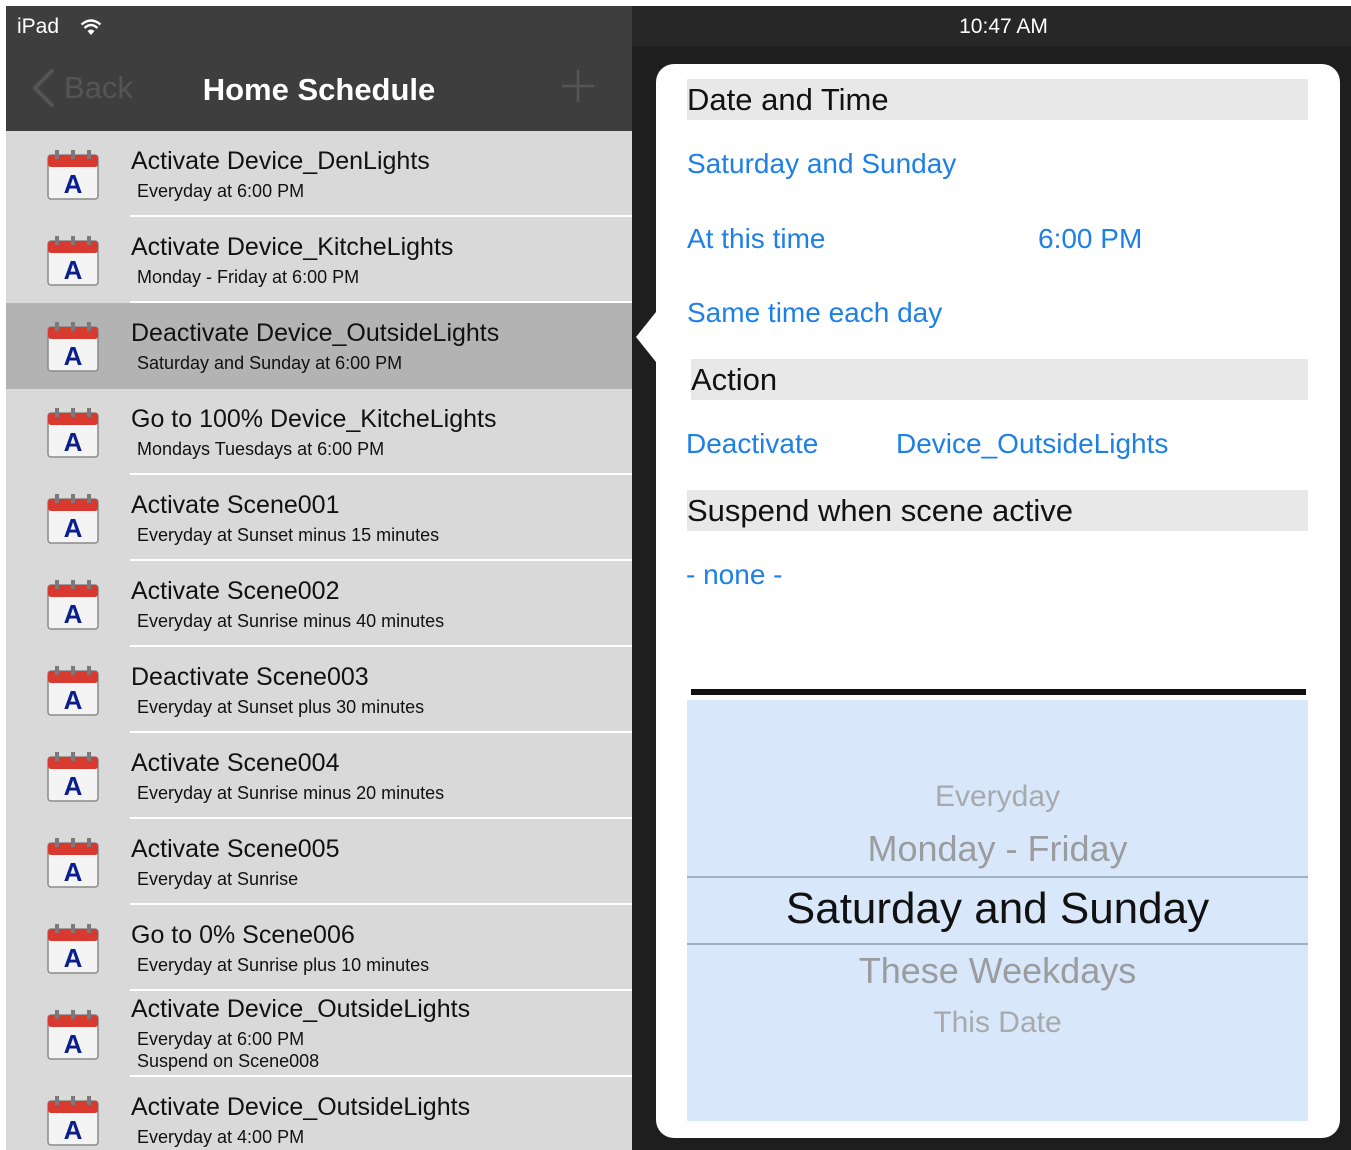 This screenshot has width=1351, height=1150. I want to click on schedule-row-subtitle: Saturday and Sunday at 6:00 PM, so click(270, 363).